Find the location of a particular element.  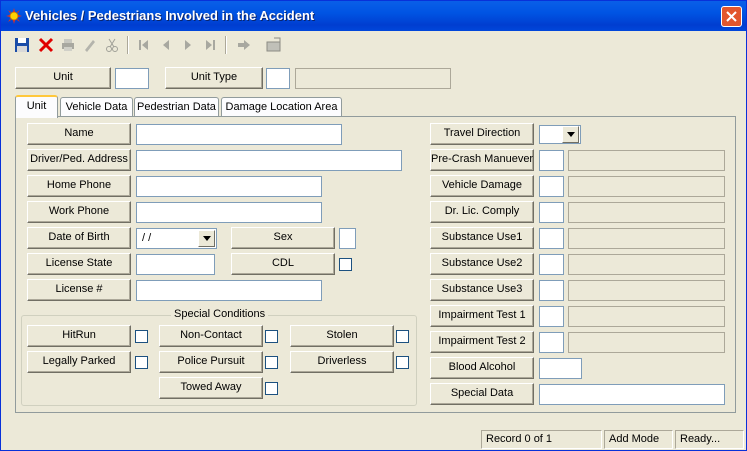

dr-lic-comply-code is located at coordinates (551, 212).